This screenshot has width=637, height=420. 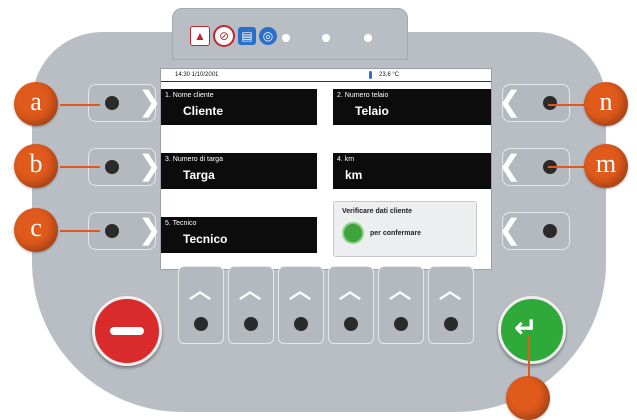 I want to click on status-bar: 14:30 1/10/2001 23,6 °C, so click(x=326, y=75).